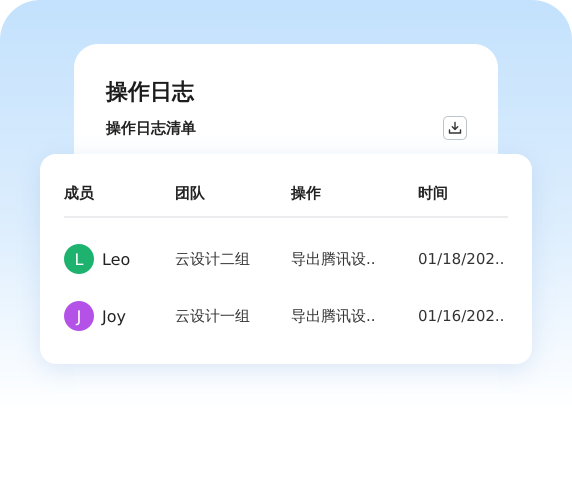  Describe the element at coordinates (151, 93) in the screenshot. I see `card-title: 操作日志` at that location.